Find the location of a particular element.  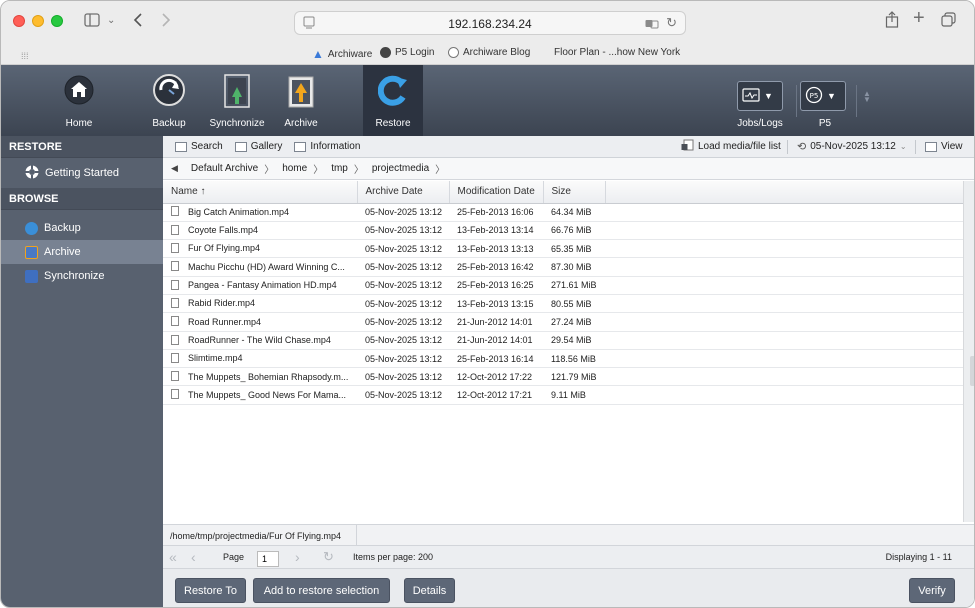

path-bar: /home/tmp/projectmedia/Fur Of Flying.mp4 is located at coordinates (568, 535).